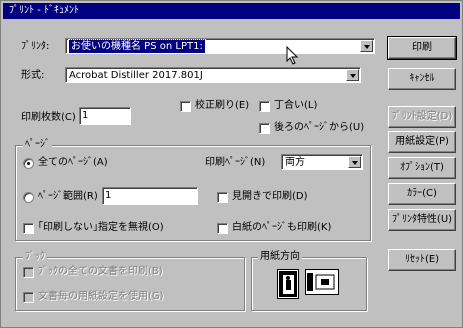 The image size is (463, 328). What do you see at coordinates (422, 194) in the screenshot?
I see `color-button: ｶﾗｰ(C)` at bounding box center [422, 194].